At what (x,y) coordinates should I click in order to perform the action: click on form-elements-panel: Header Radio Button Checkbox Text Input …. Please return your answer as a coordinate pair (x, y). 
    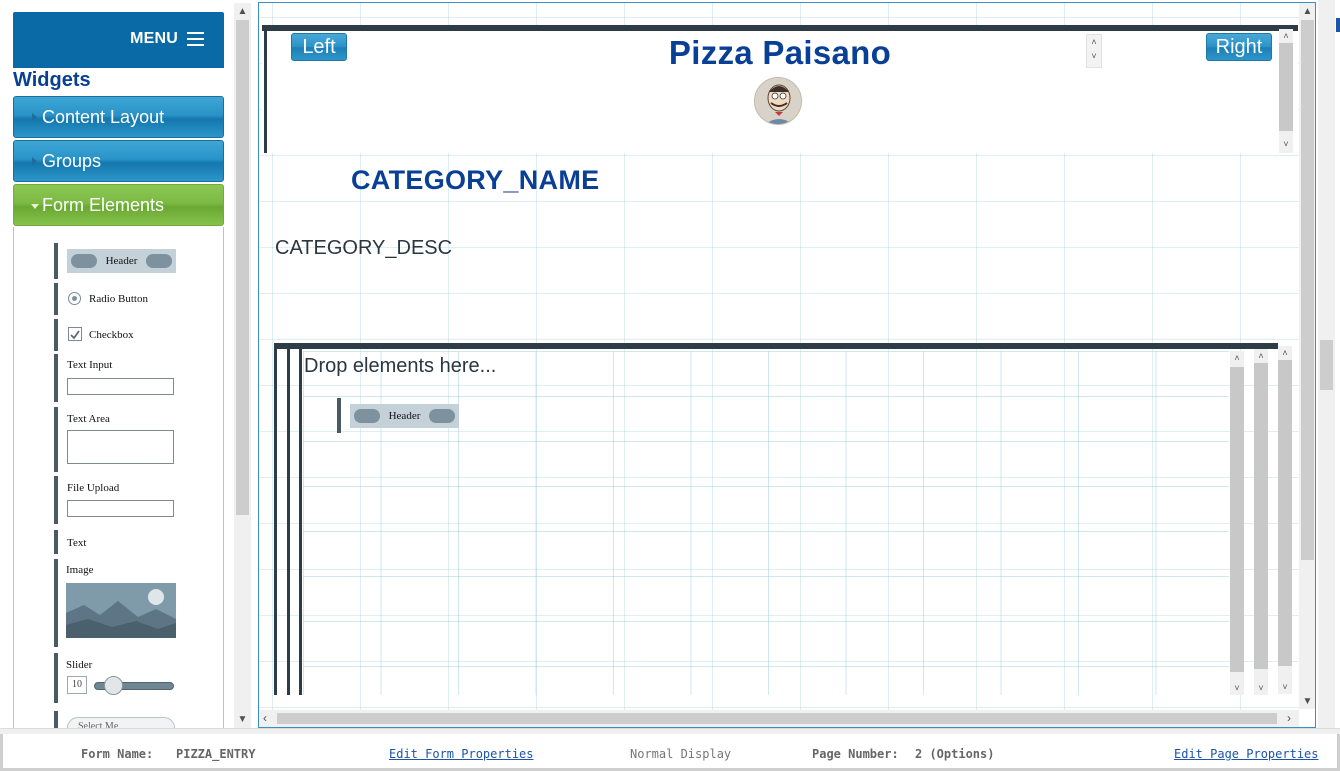
    Looking at the image, I should click on (118, 477).